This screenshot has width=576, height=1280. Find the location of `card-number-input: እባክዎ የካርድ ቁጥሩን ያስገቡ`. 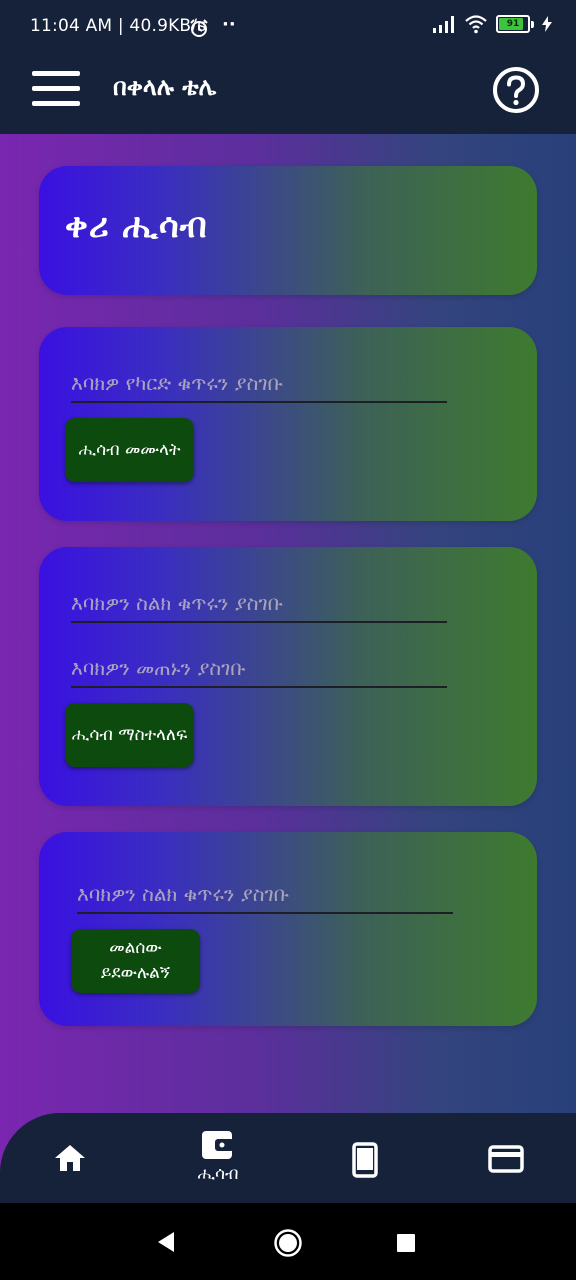

card-number-input: እባክዎ የካርድ ቁጥሩን ያስገቡ is located at coordinates (259, 383).